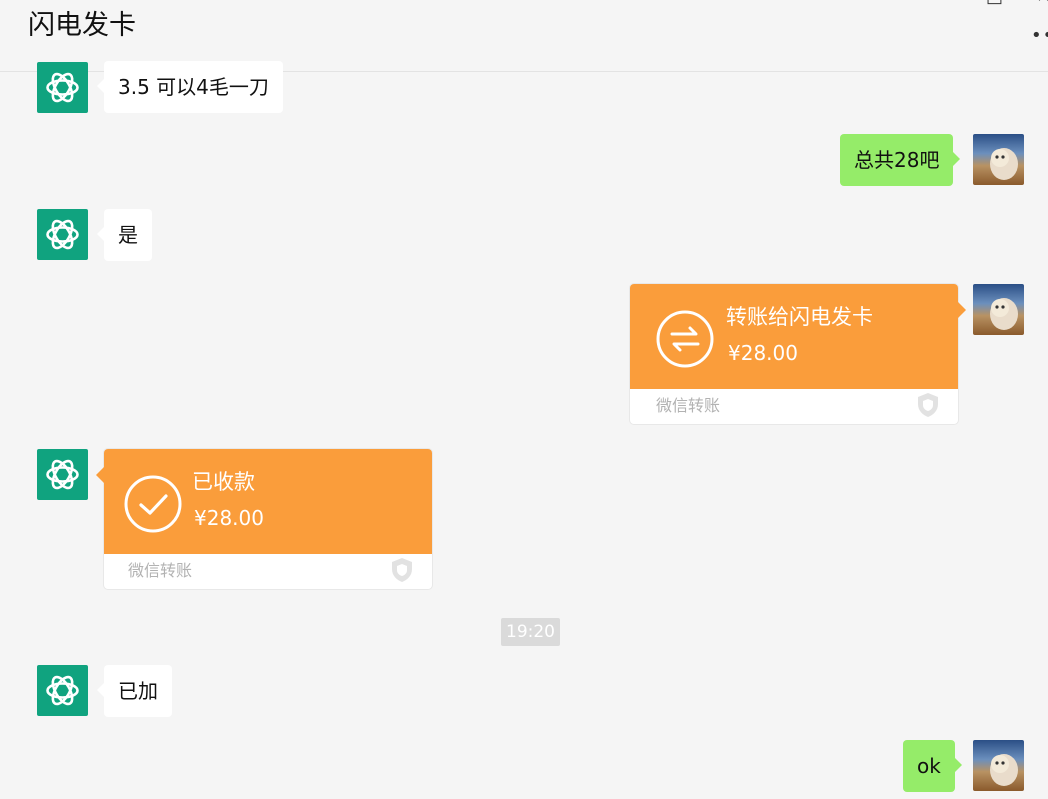 The height and width of the screenshot is (799, 1048). I want to click on message-text: 3.5 可以4毛一刀, so click(193, 87).